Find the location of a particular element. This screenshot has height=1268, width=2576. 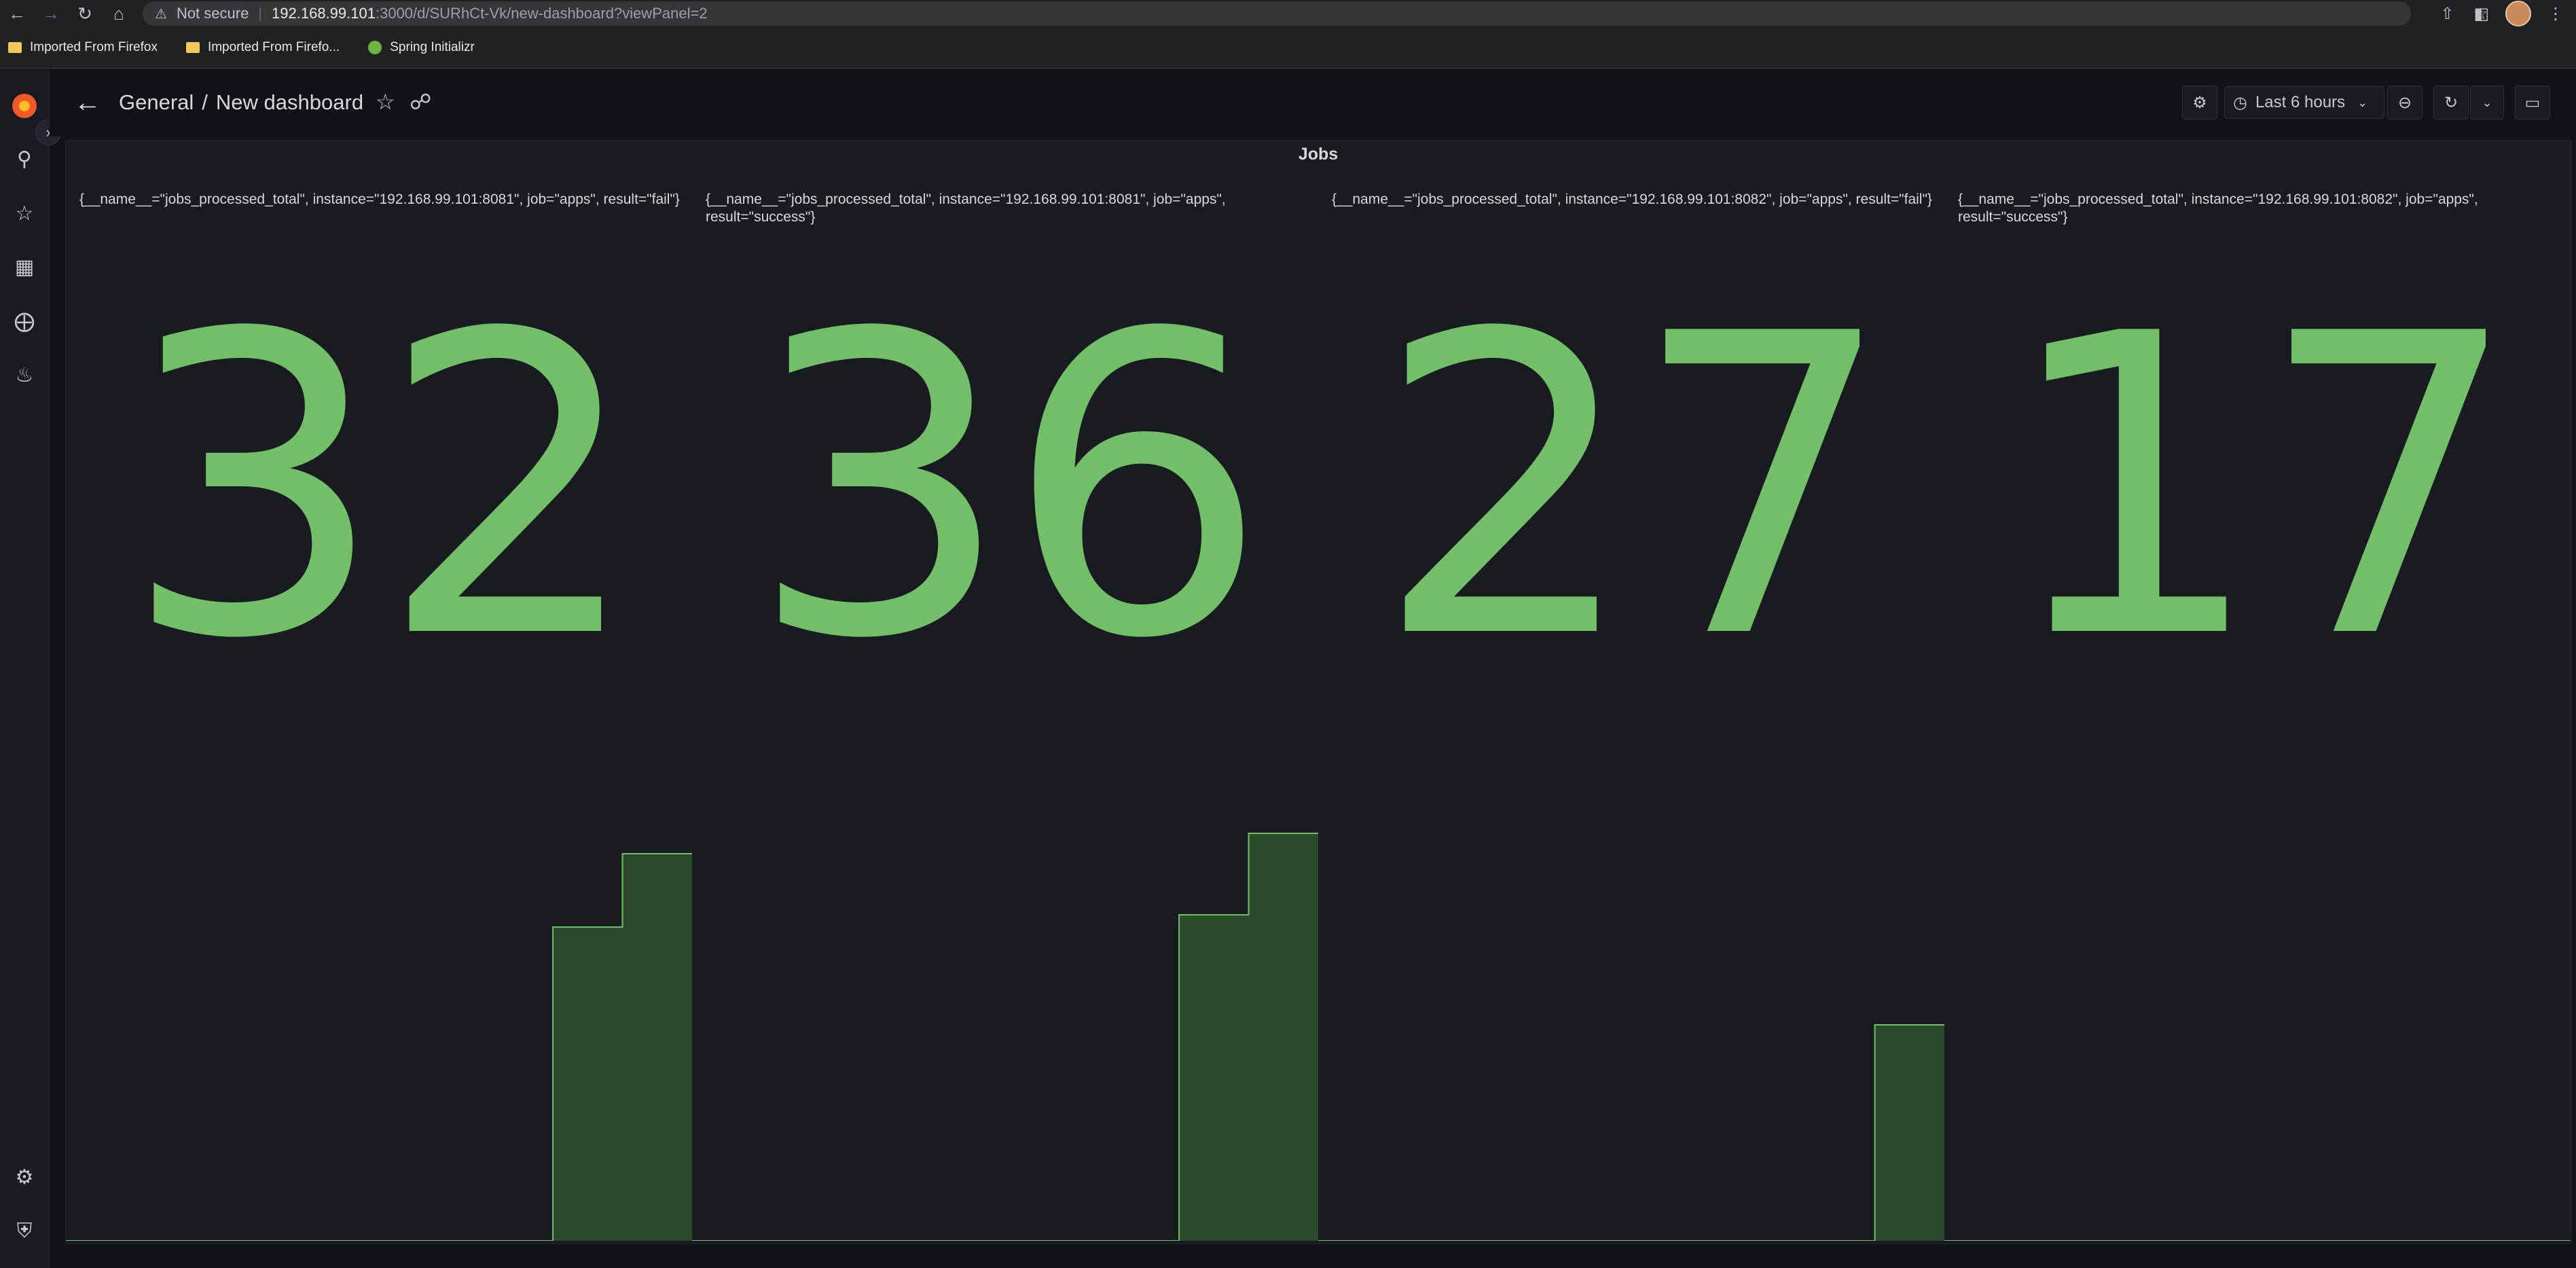

share-icon: ☍ is located at coordinates (420, 102).